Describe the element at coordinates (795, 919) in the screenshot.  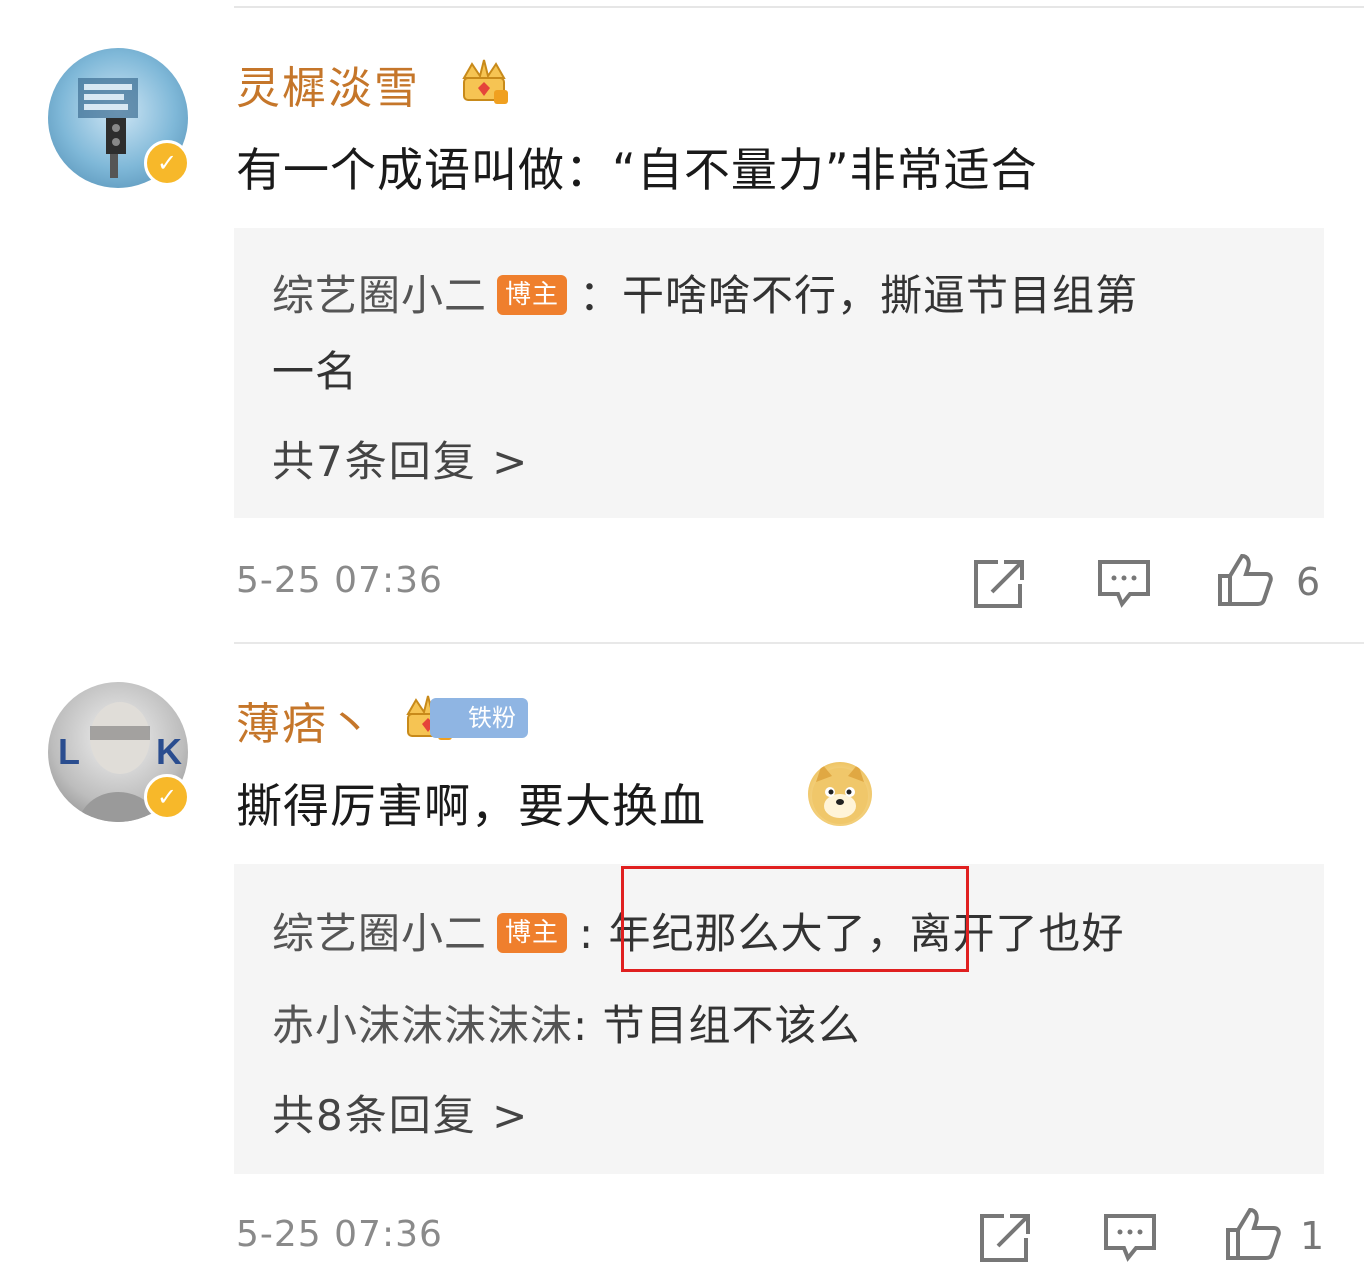
I see `highlight-box` at that location.